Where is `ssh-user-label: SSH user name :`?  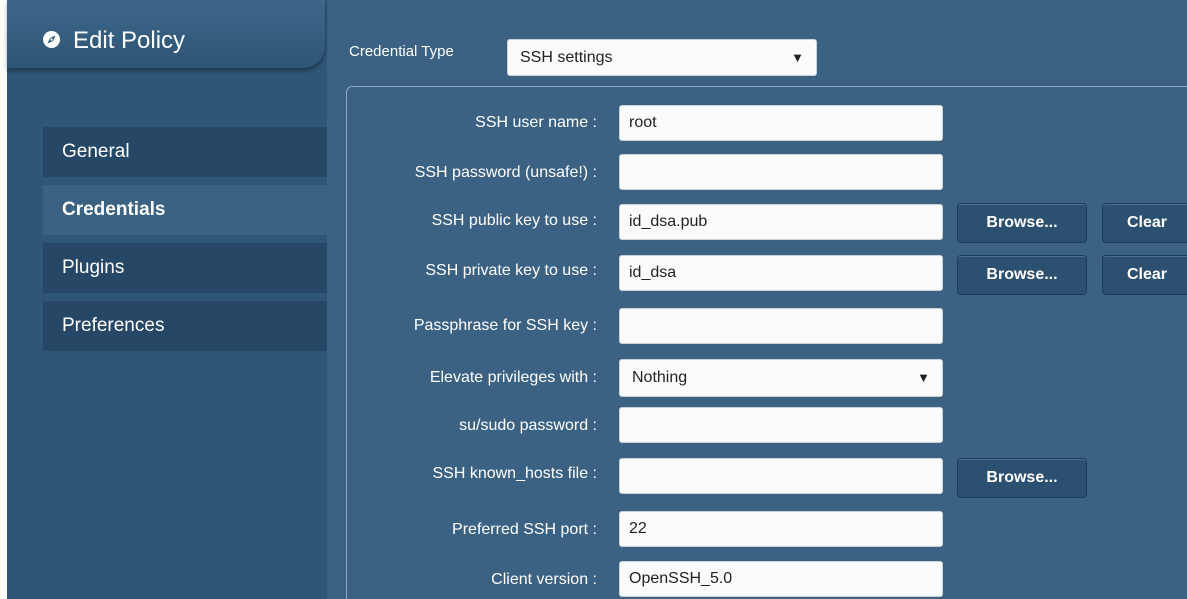
ssh-user-label: SSH user name : is located at coordinates (536, 122).